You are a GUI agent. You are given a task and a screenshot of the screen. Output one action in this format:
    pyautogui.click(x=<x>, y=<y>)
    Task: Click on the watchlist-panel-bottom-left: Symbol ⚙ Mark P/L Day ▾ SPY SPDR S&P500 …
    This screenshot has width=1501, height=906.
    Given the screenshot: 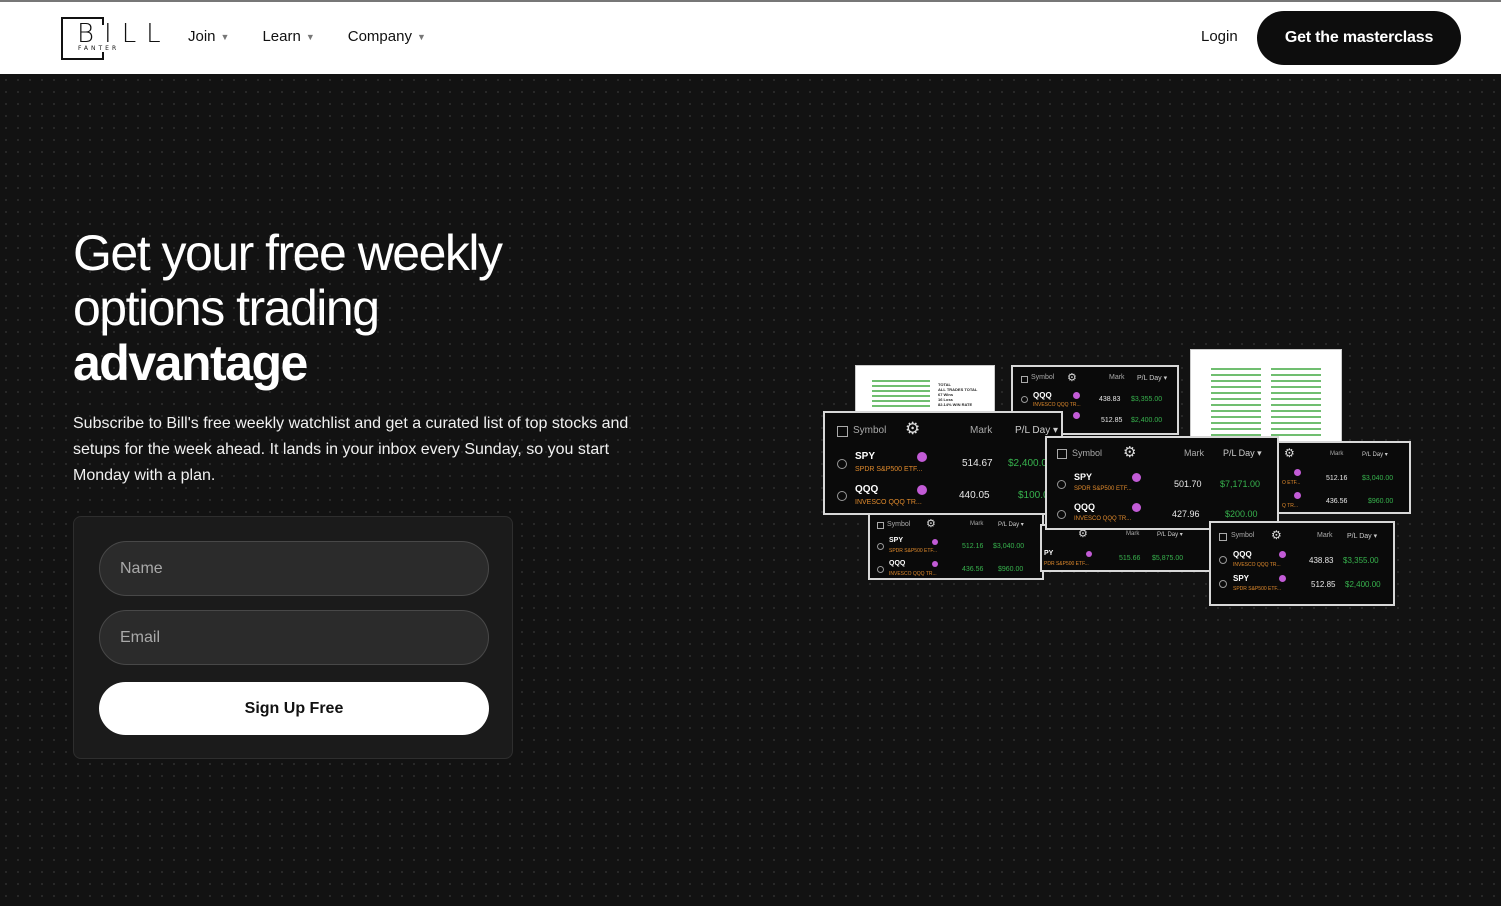 What is the action you would take?
    pyautogui.click(x=956, y=546)
    